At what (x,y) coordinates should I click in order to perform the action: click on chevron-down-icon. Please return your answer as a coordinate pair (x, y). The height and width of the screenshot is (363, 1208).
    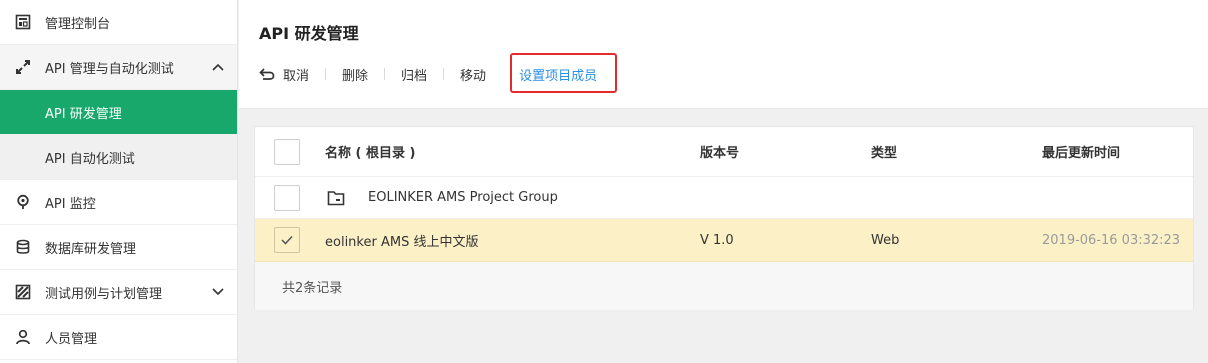
    Looking at the image, I should click on (218, 292).